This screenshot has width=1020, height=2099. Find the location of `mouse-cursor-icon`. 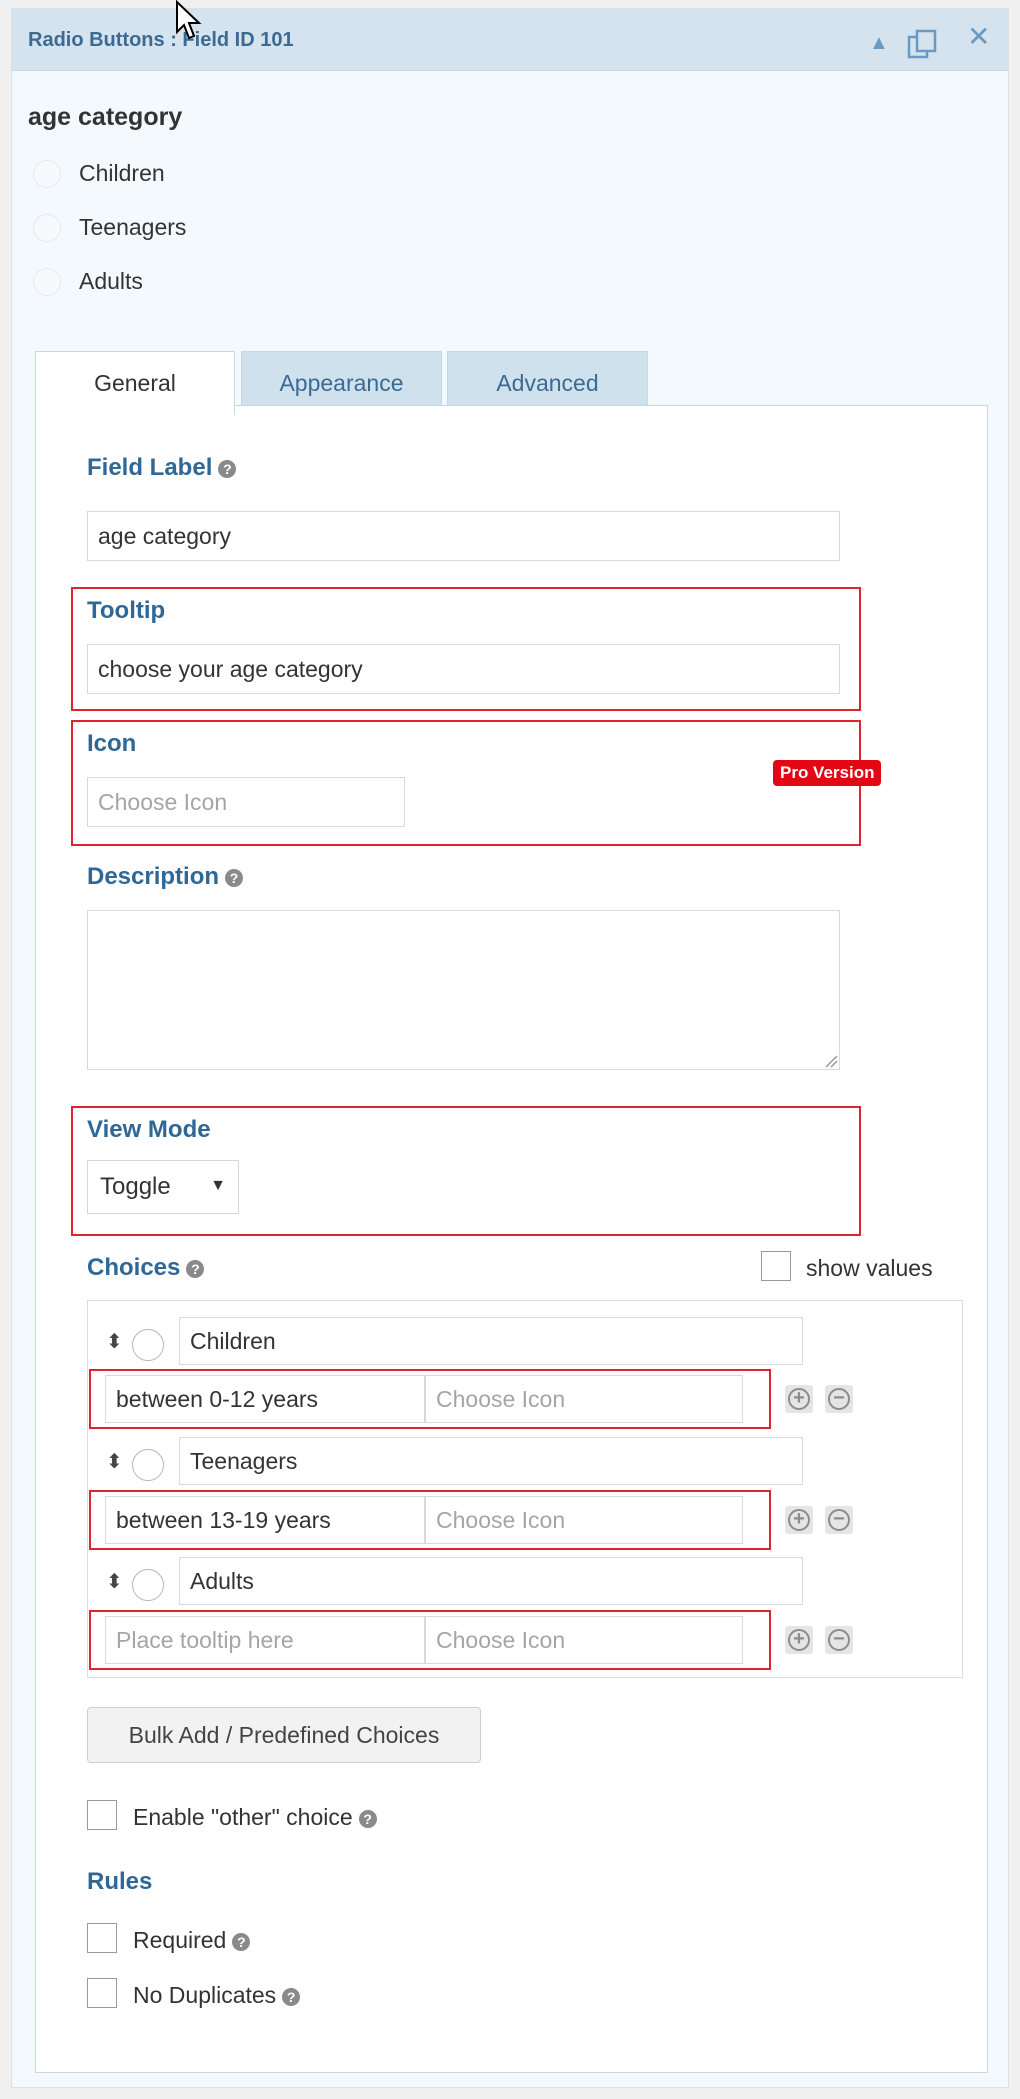

mouse-cursor-icon is located at coordinates (189, 20).